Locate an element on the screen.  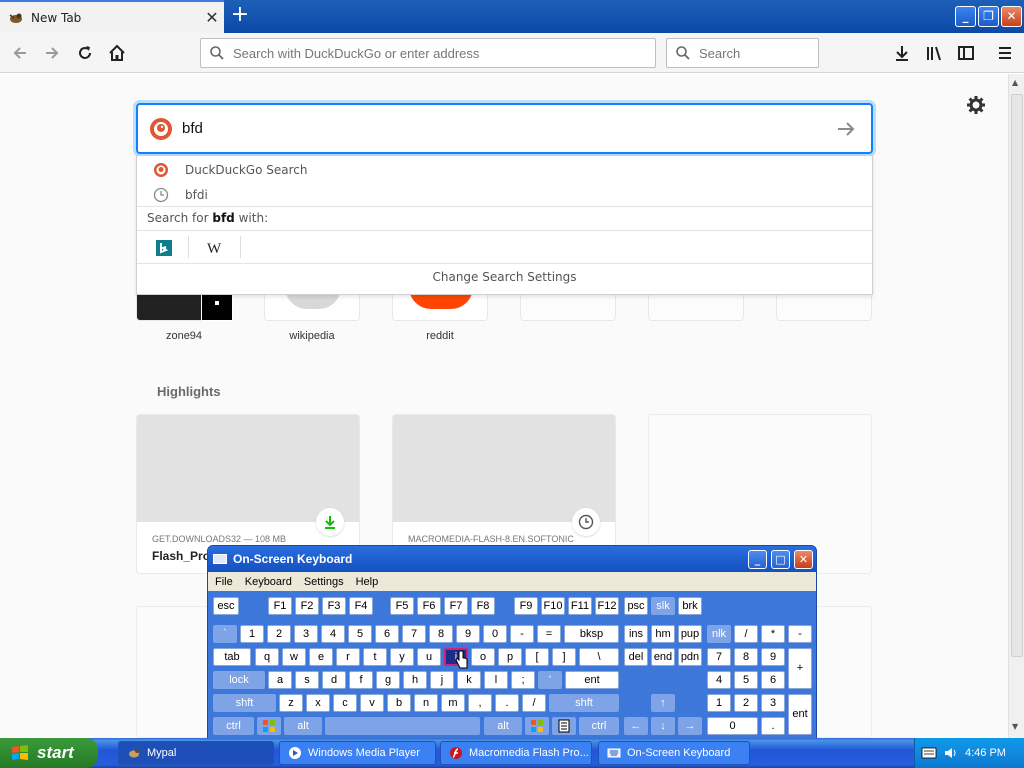
key-z: z is located at coordinates (291, 703).